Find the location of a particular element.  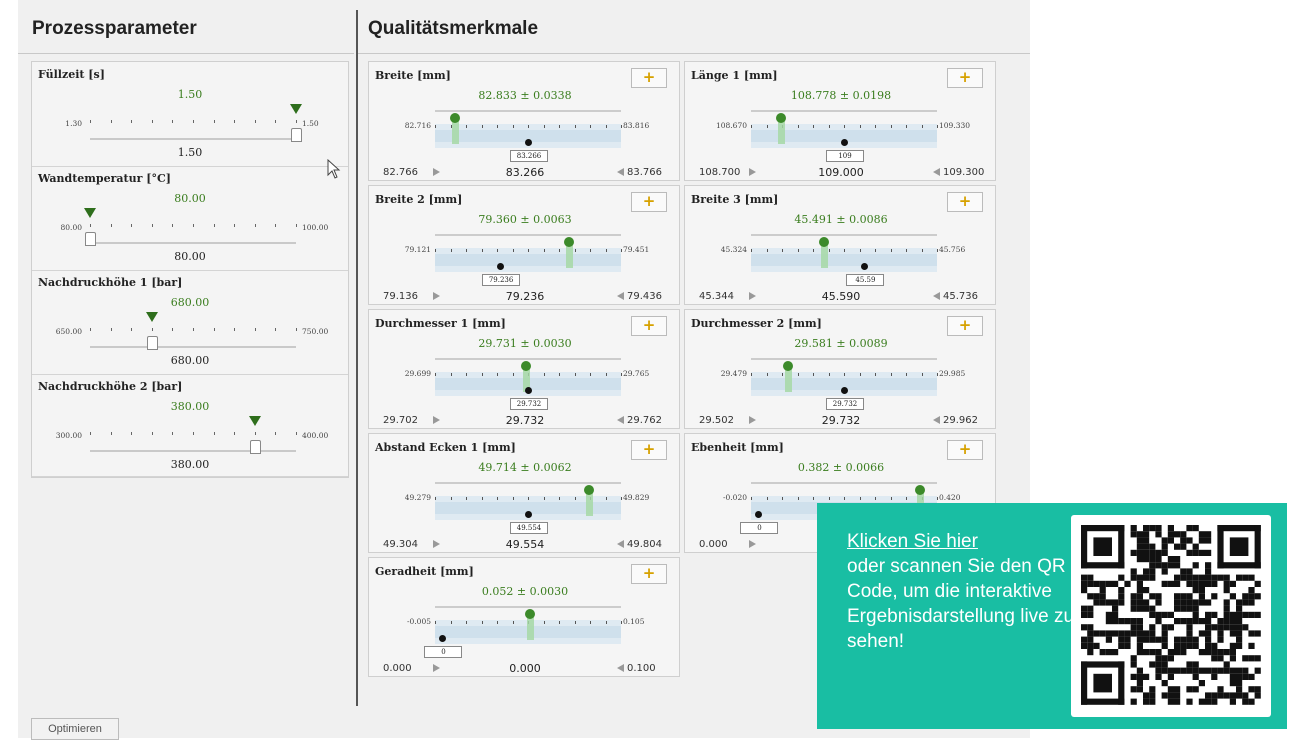

divider is located at coordinates (694, 53).